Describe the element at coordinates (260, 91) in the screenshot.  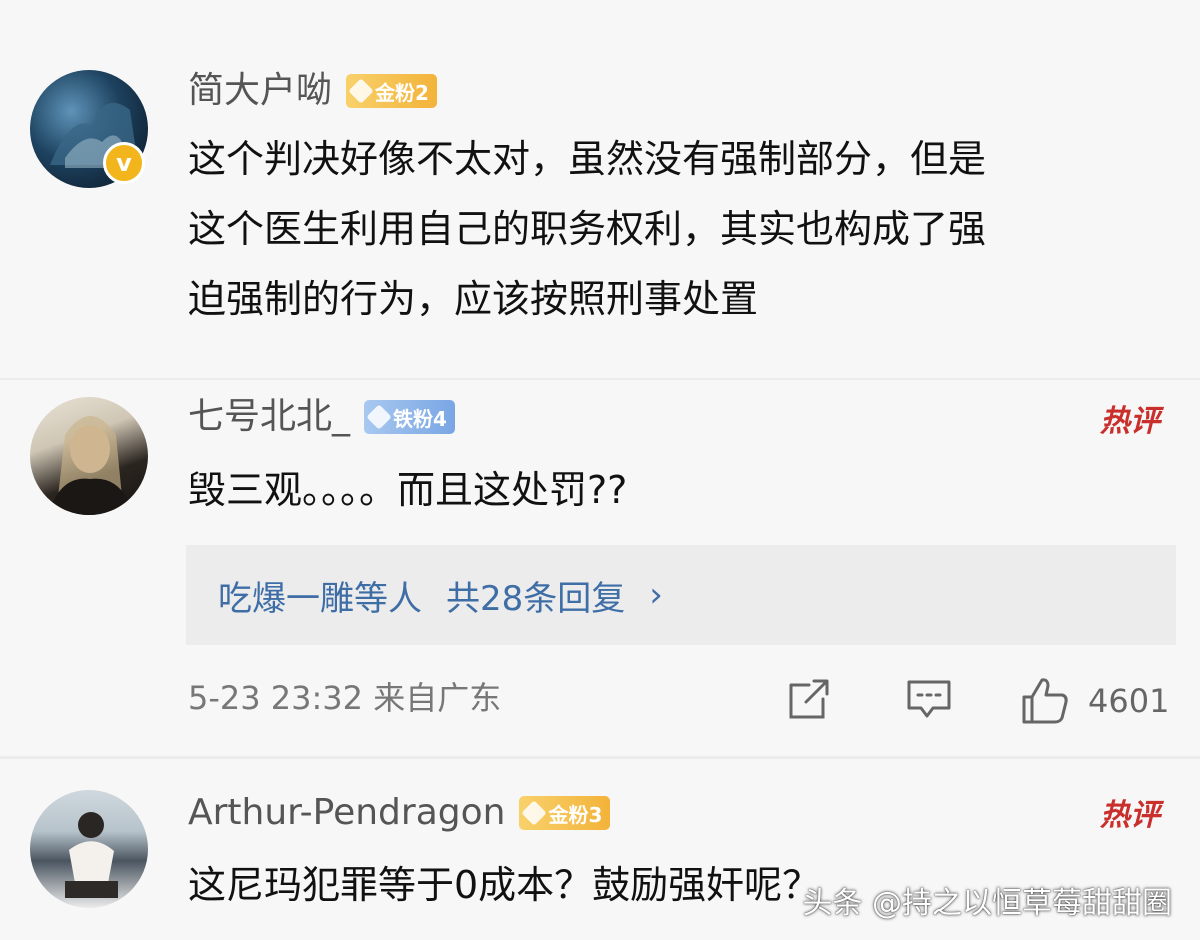
I see `username: 简大户呦` at that location.